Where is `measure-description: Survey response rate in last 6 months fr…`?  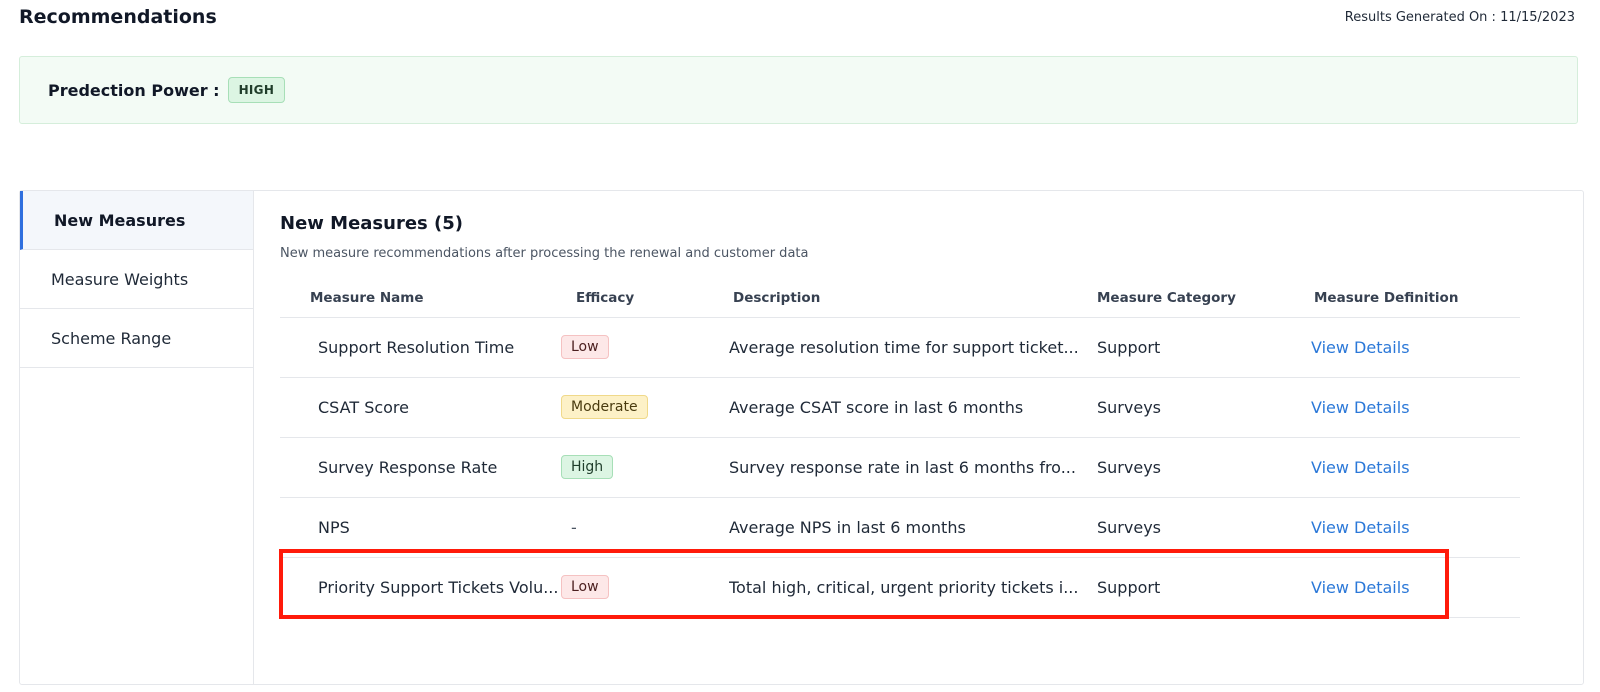 measure-description: Survey response rate in last 6 months fr… is located at coordinates (913, 467).